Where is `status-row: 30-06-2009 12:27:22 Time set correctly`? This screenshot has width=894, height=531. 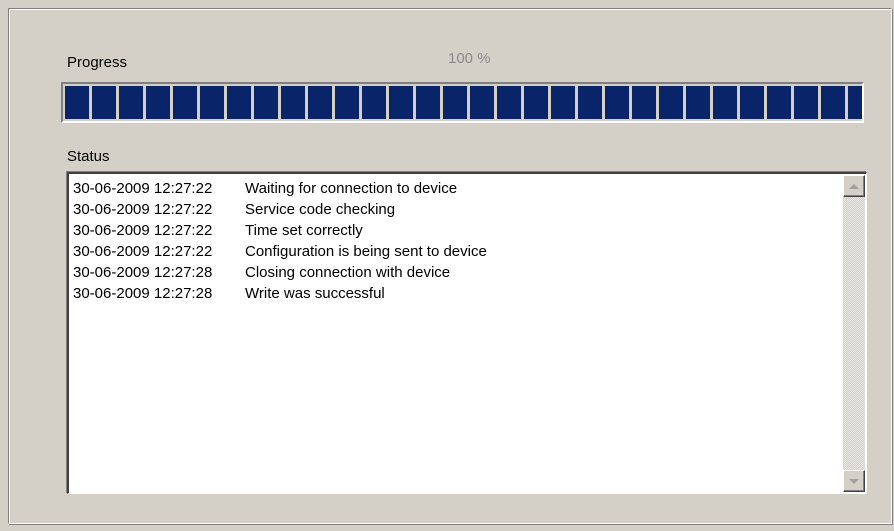 status-row: 30-06-2009 12:27:22 Time set correctly is located at coordinates (453, 230).